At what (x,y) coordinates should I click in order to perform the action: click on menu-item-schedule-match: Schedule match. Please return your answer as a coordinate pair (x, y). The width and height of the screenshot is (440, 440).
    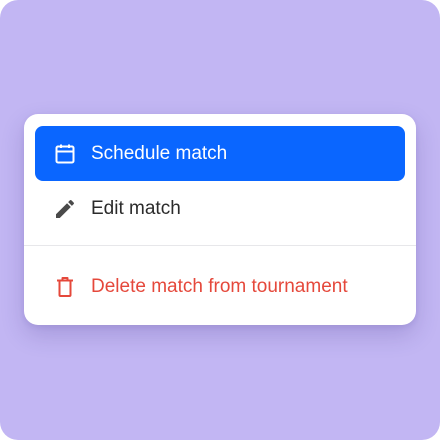
    Looking at the image, I should click on (220, 153).